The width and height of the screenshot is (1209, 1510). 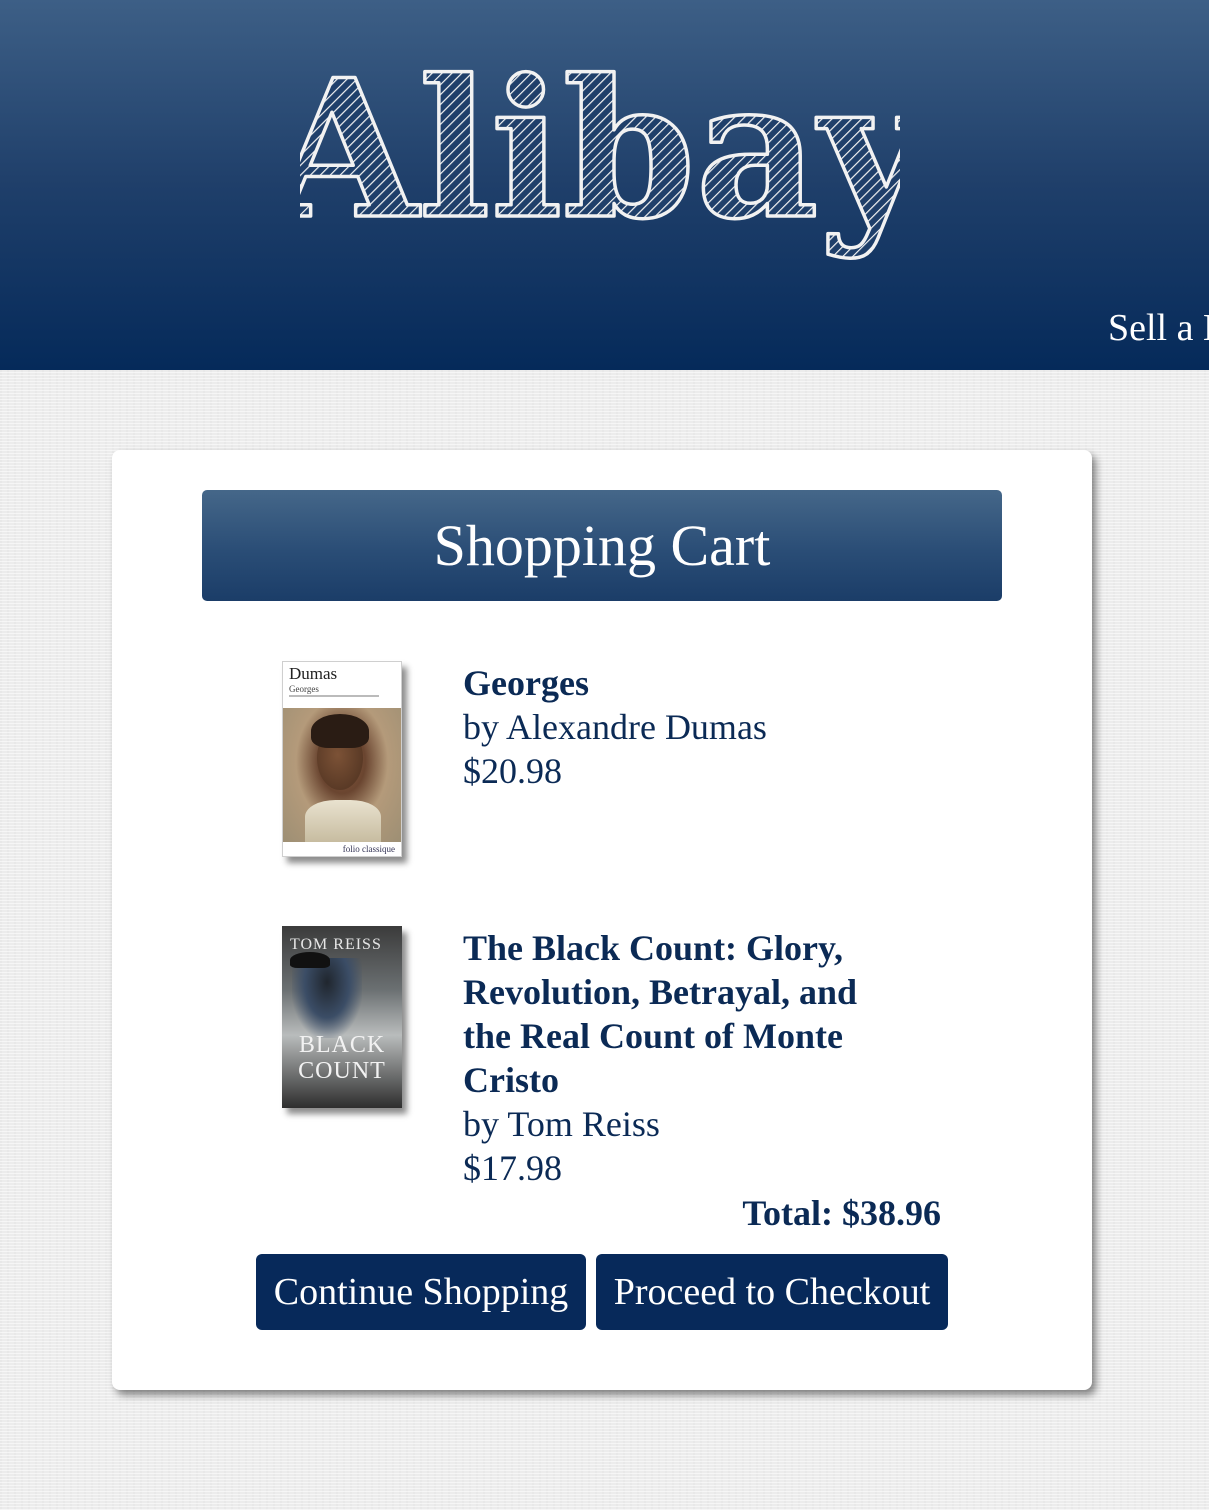 I want to click on book-cover-georges: Dumas Georges folio classique, so click(x=342, y=759).